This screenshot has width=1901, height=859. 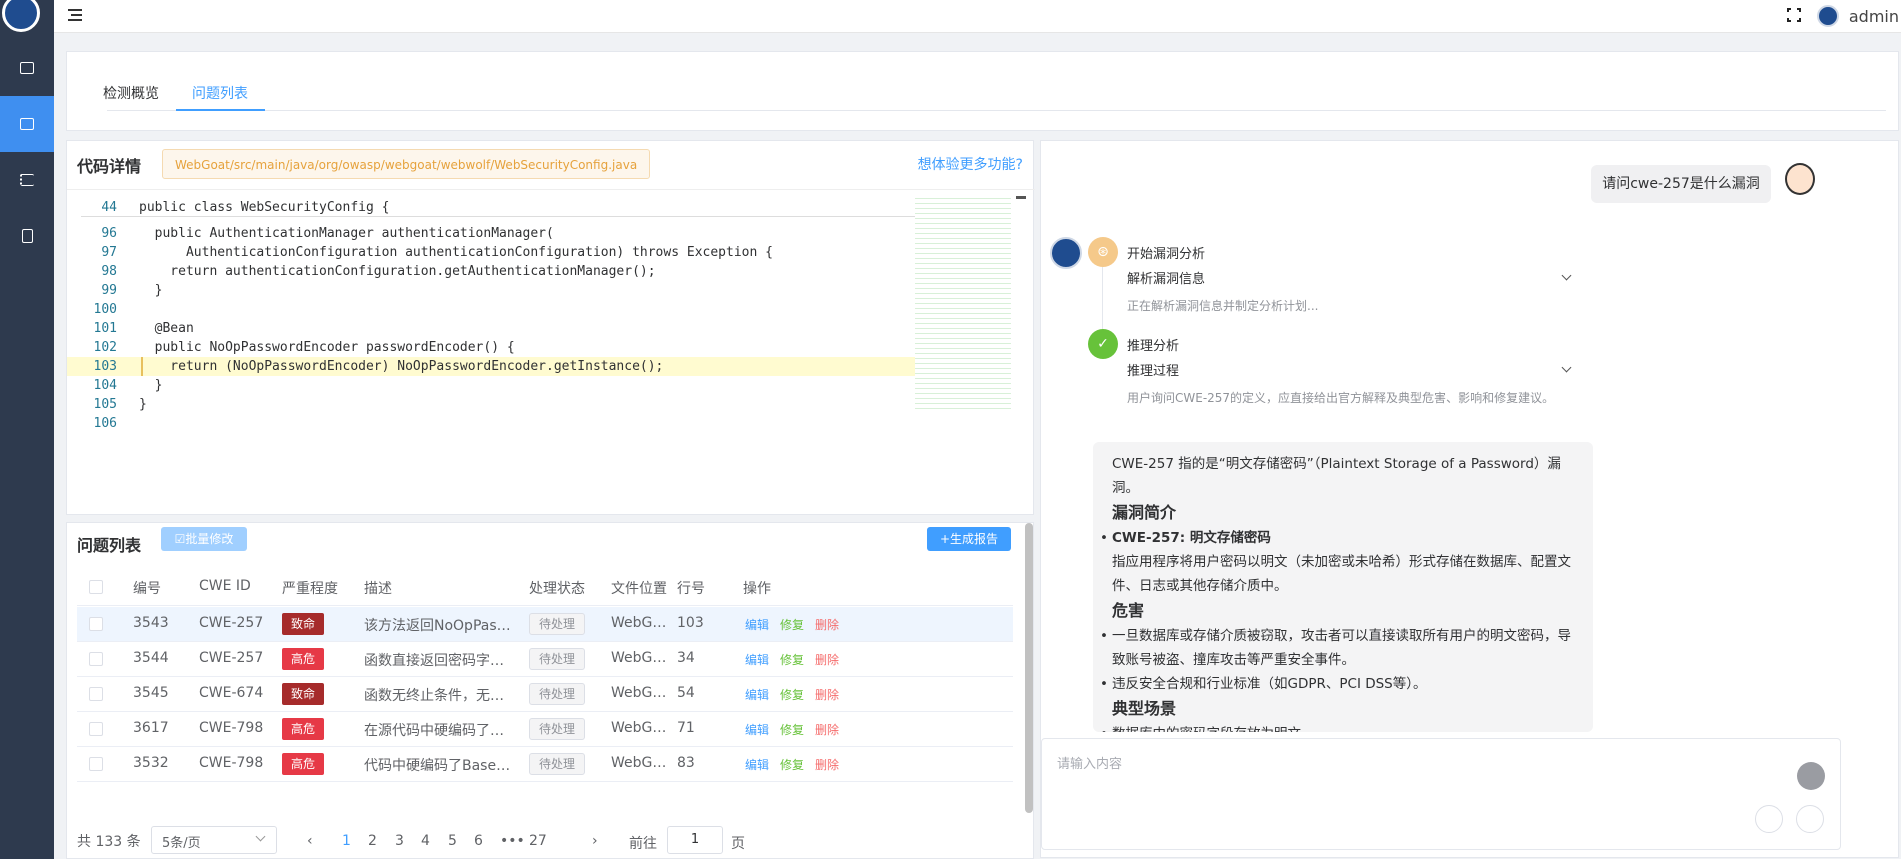 I want to click on issue-id: 3617, so click(x=151, y=728).